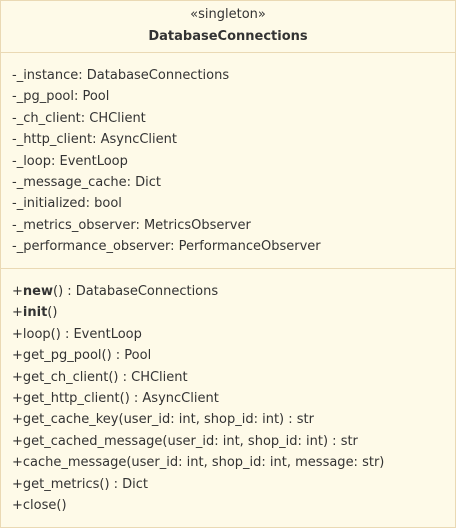 The width and height of the screenshot is (456, 528). Describe the element at coordinates (35, 313) in the screenshot. I see `method-init-name: init` at that location.